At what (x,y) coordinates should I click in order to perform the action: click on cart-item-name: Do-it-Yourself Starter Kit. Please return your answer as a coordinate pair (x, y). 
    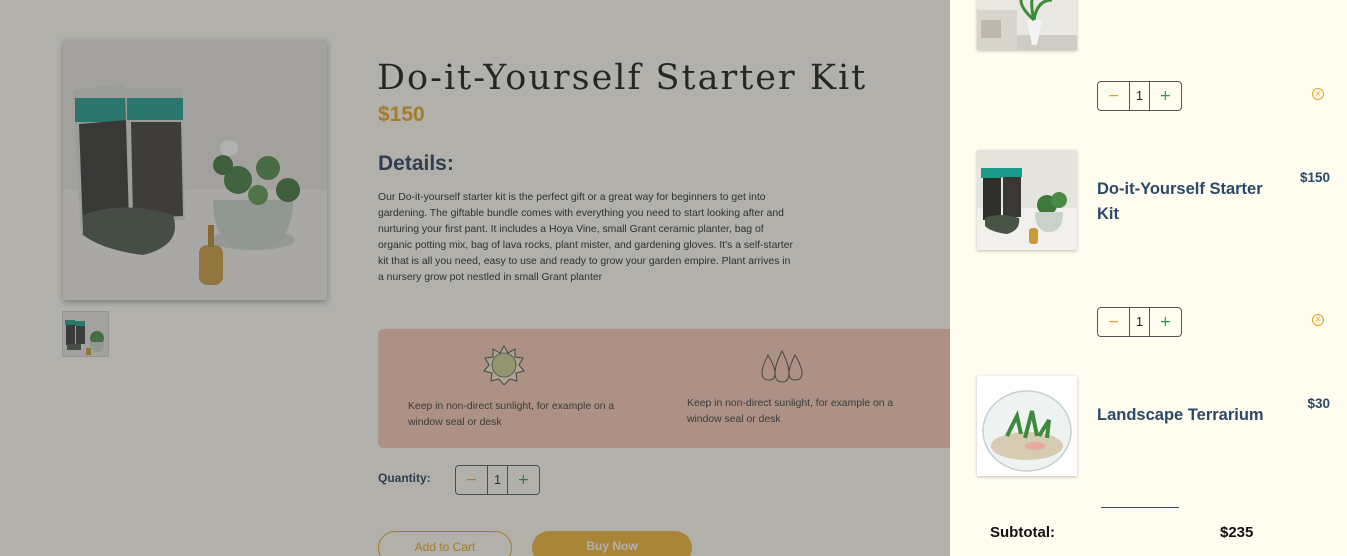
    Looking at the image, I should click on (1192, 202).